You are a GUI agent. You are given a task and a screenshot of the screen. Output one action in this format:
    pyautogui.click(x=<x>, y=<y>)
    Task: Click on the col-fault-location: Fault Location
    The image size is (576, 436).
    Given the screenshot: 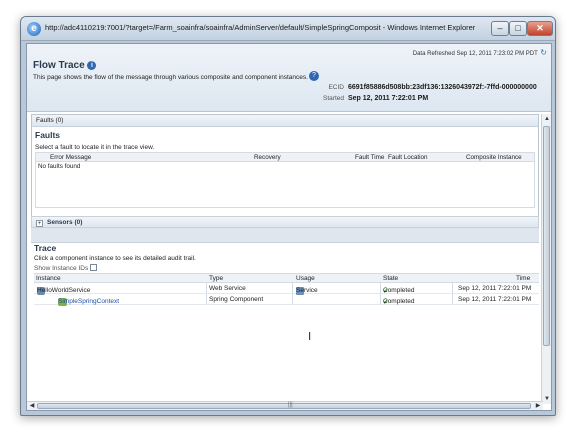 What is the action you would take?
    pyautogui.click(x=408, y=157)
    